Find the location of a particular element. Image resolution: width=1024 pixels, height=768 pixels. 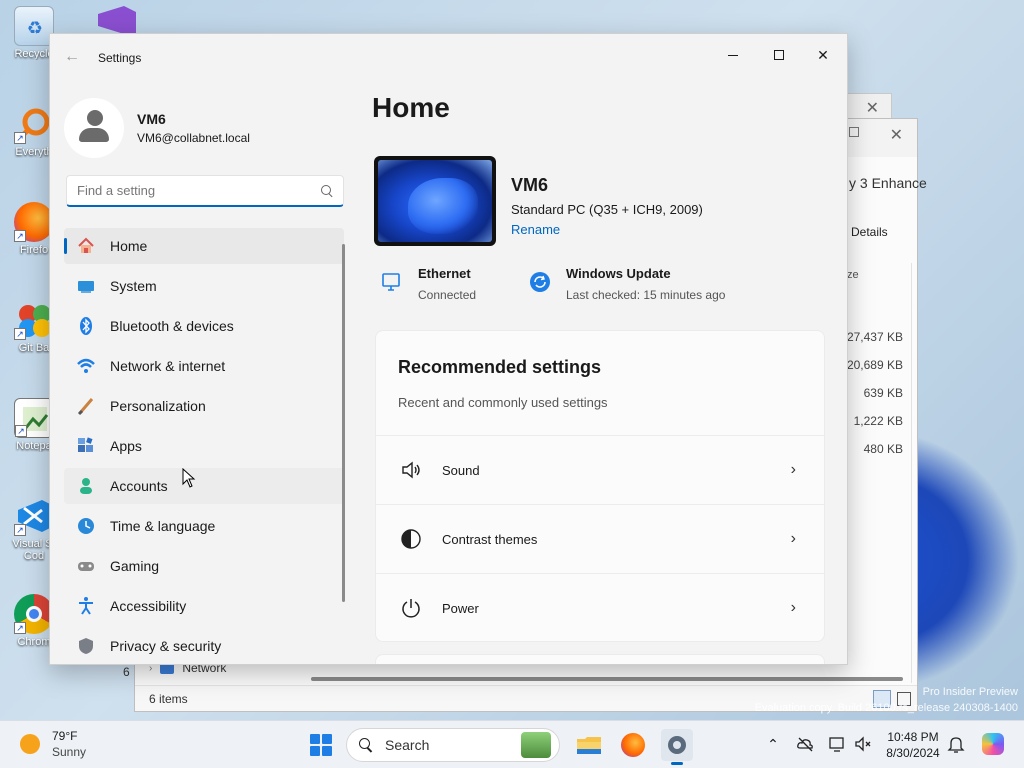

status-title: Ethernet is located at coordinates (444, 273).